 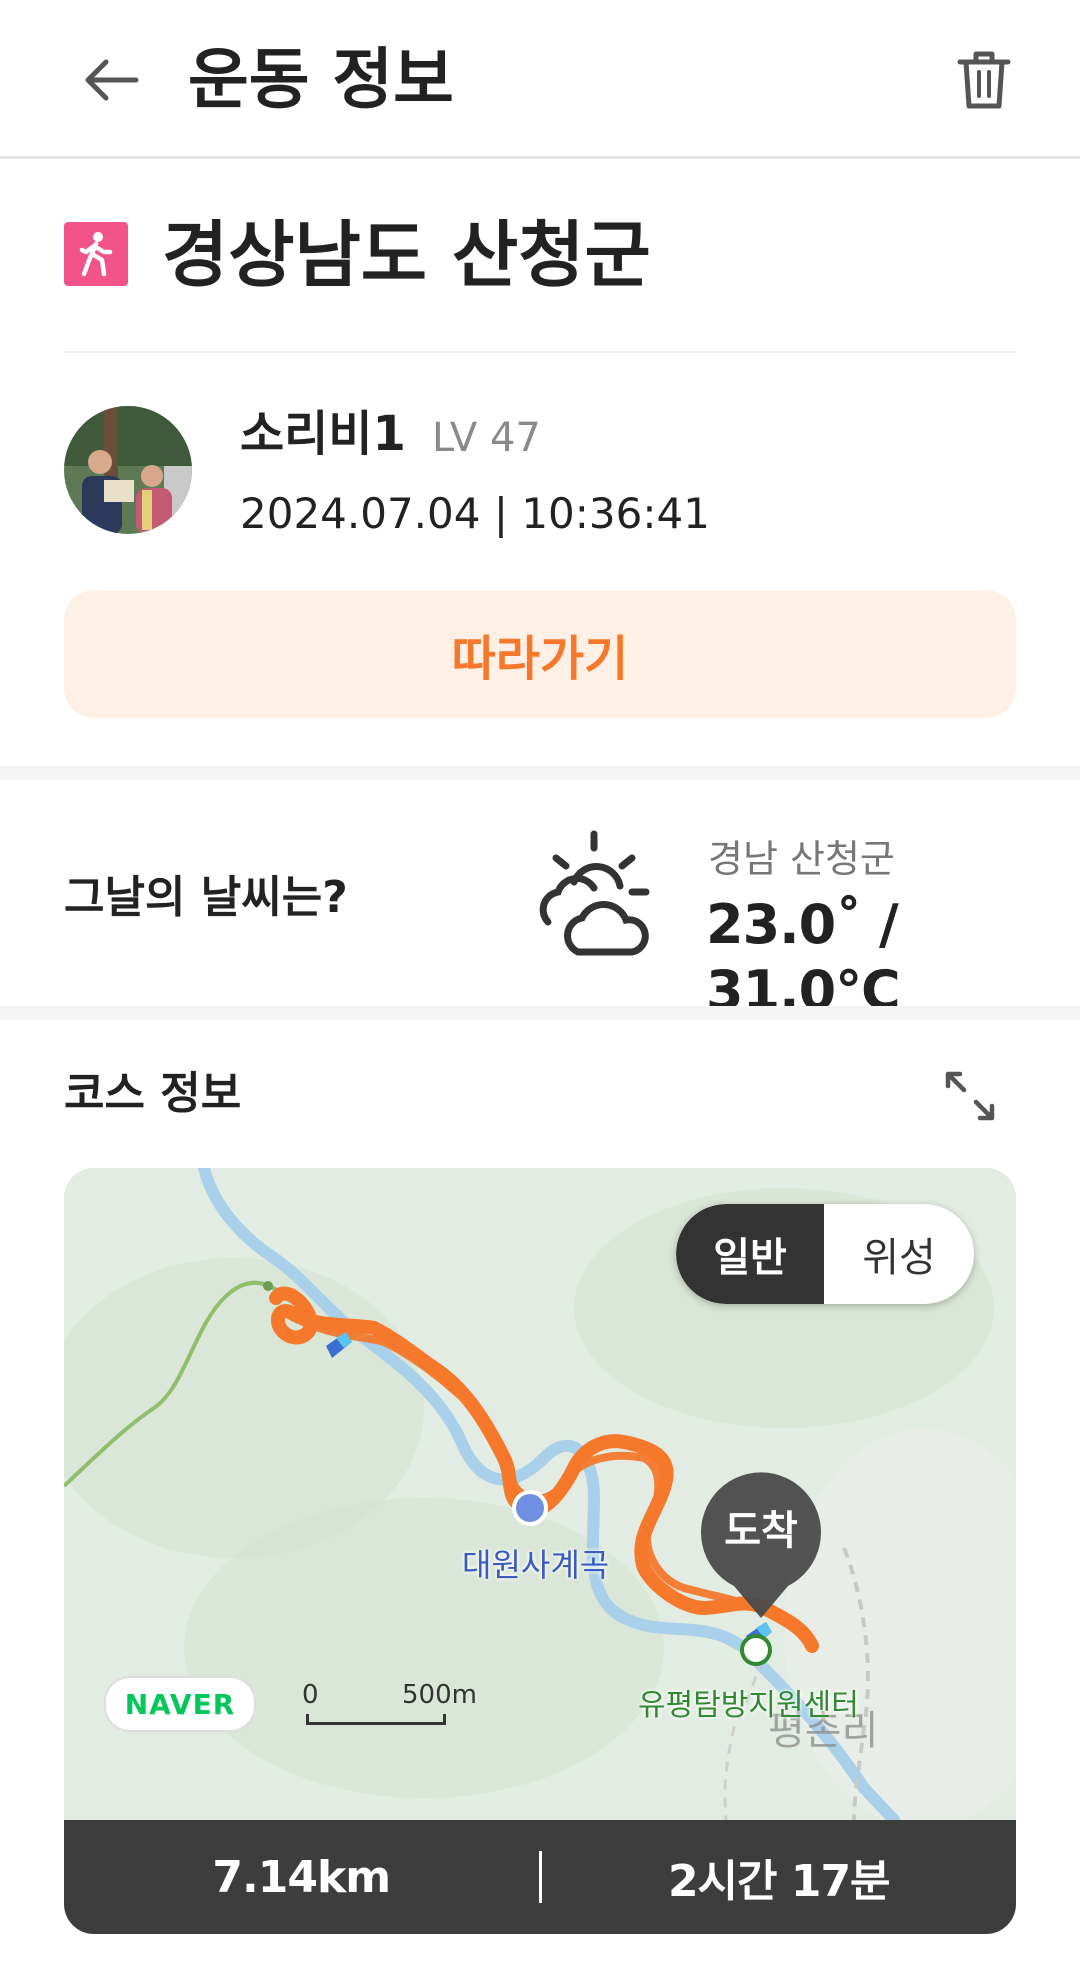 What do you see at coordinates (439, 1695) in the screenshot?
I see `scale-length-label: 500m` at bounding box center [439, 1695].